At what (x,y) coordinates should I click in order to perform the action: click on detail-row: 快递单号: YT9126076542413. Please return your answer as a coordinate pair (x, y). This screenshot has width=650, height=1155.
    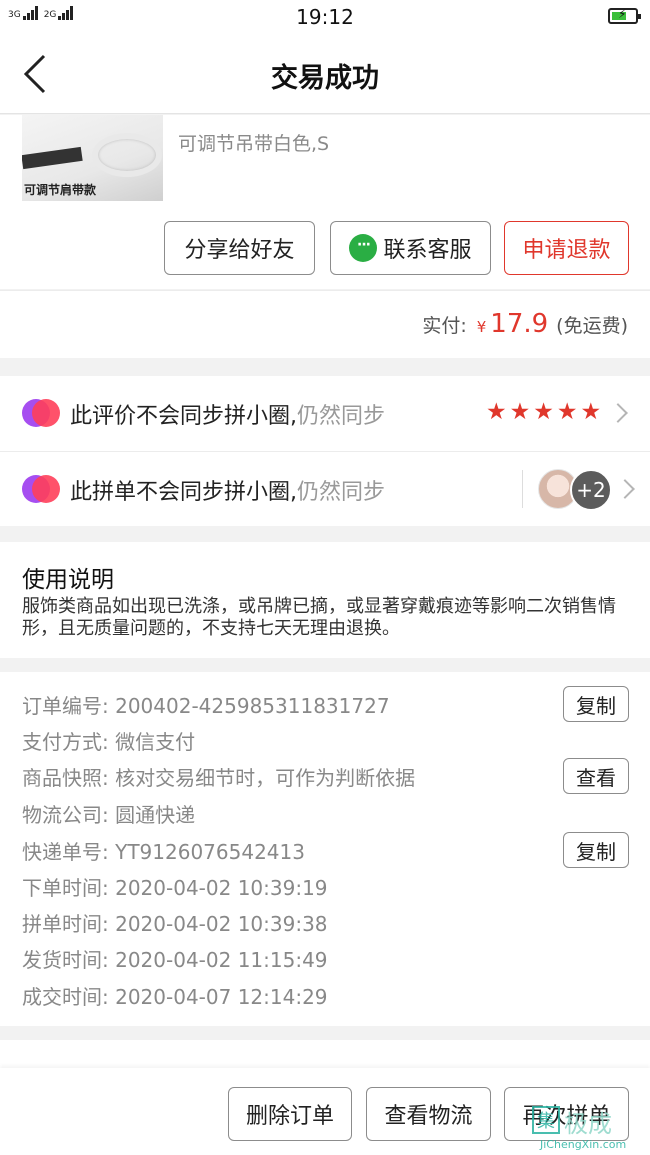
    Looking at the image, I should click on (163, 850).